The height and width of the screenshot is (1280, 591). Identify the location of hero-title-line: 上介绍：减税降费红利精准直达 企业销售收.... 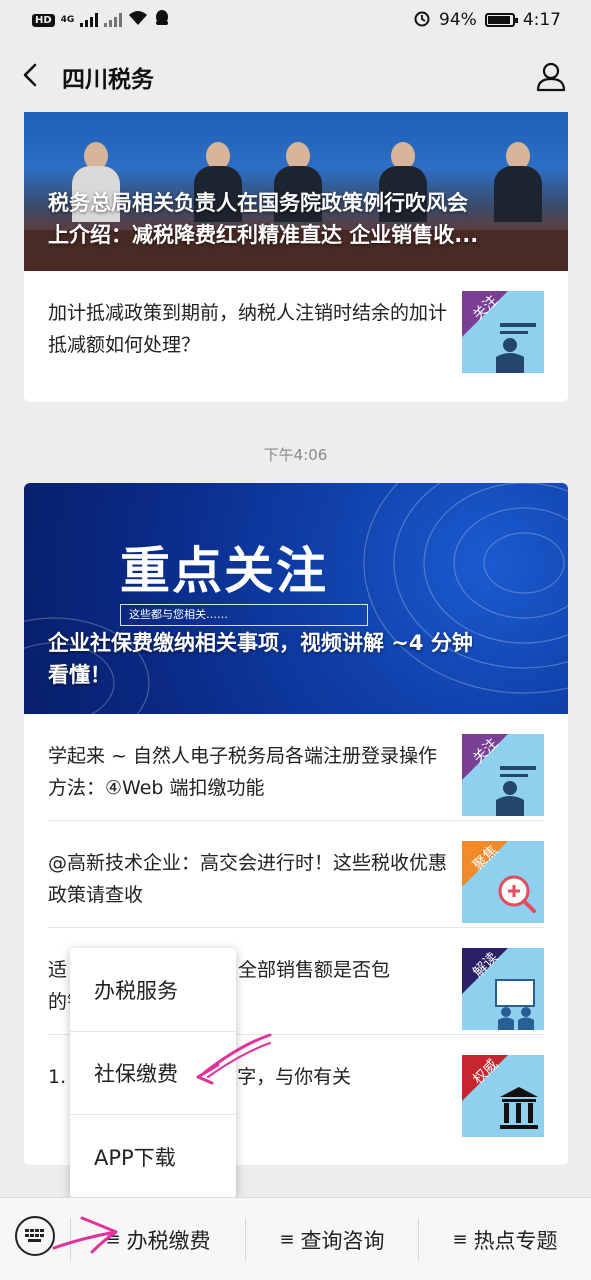
(263, 235).